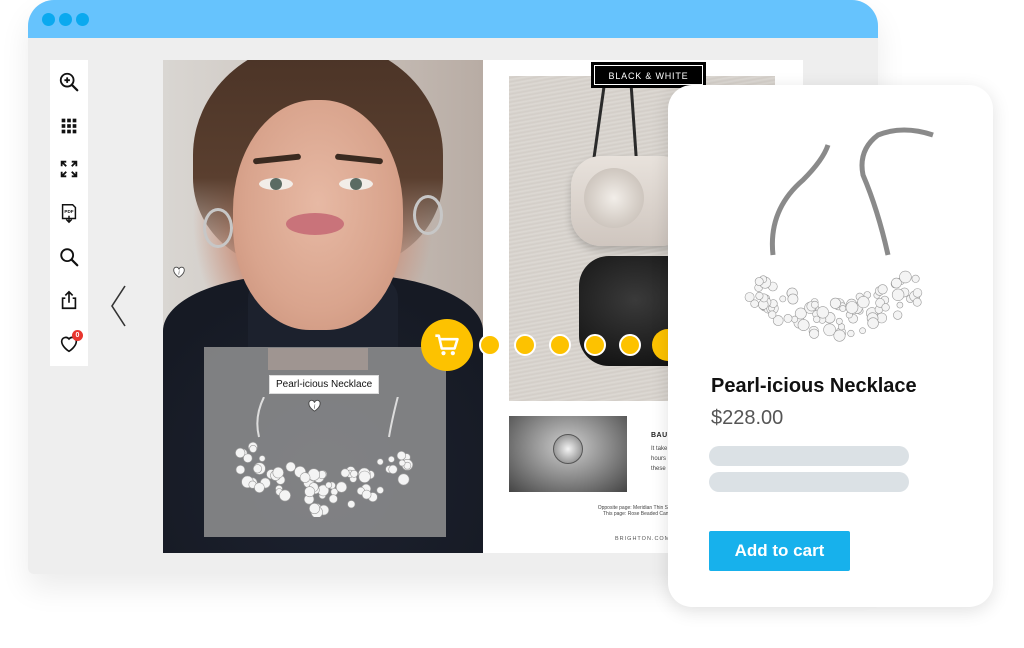 The height and width of the screenshot is (648, 1024). I want to click on article-line: It take, so click(659, 449).